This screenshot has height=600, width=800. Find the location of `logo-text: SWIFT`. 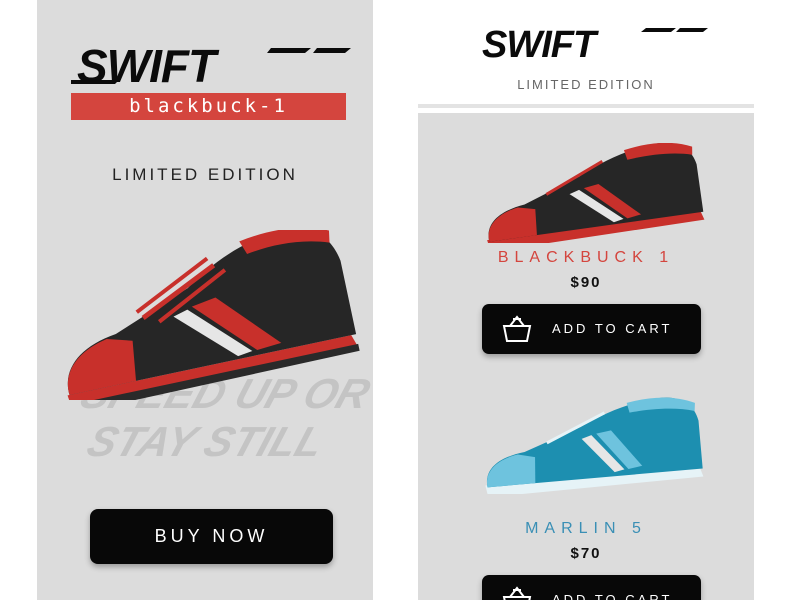

logo-text: SWIFT is located at coordinates (540, 44).